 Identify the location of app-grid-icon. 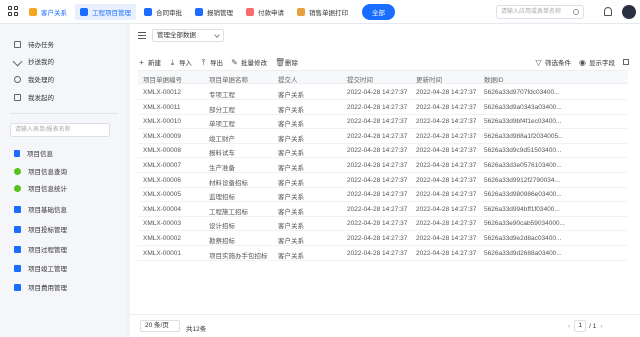
(14, 12).